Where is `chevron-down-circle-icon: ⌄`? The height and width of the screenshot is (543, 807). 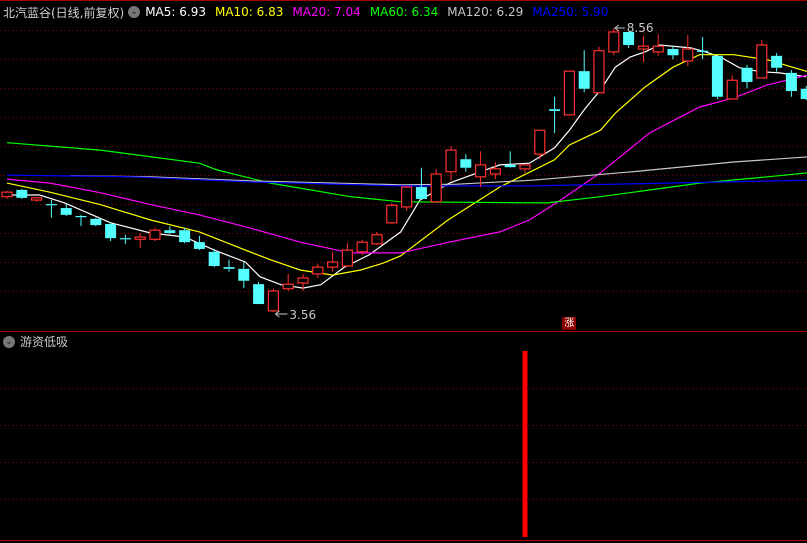
chevron-down-circle-icon: ⌄ is located at coordinates (9, 341).